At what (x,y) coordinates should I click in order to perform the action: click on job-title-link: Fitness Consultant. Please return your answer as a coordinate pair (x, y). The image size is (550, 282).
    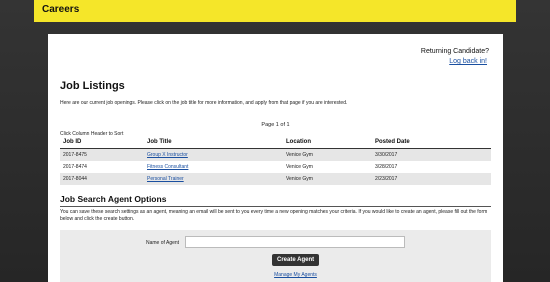
    Looking at the image, I should click on (167, 167).